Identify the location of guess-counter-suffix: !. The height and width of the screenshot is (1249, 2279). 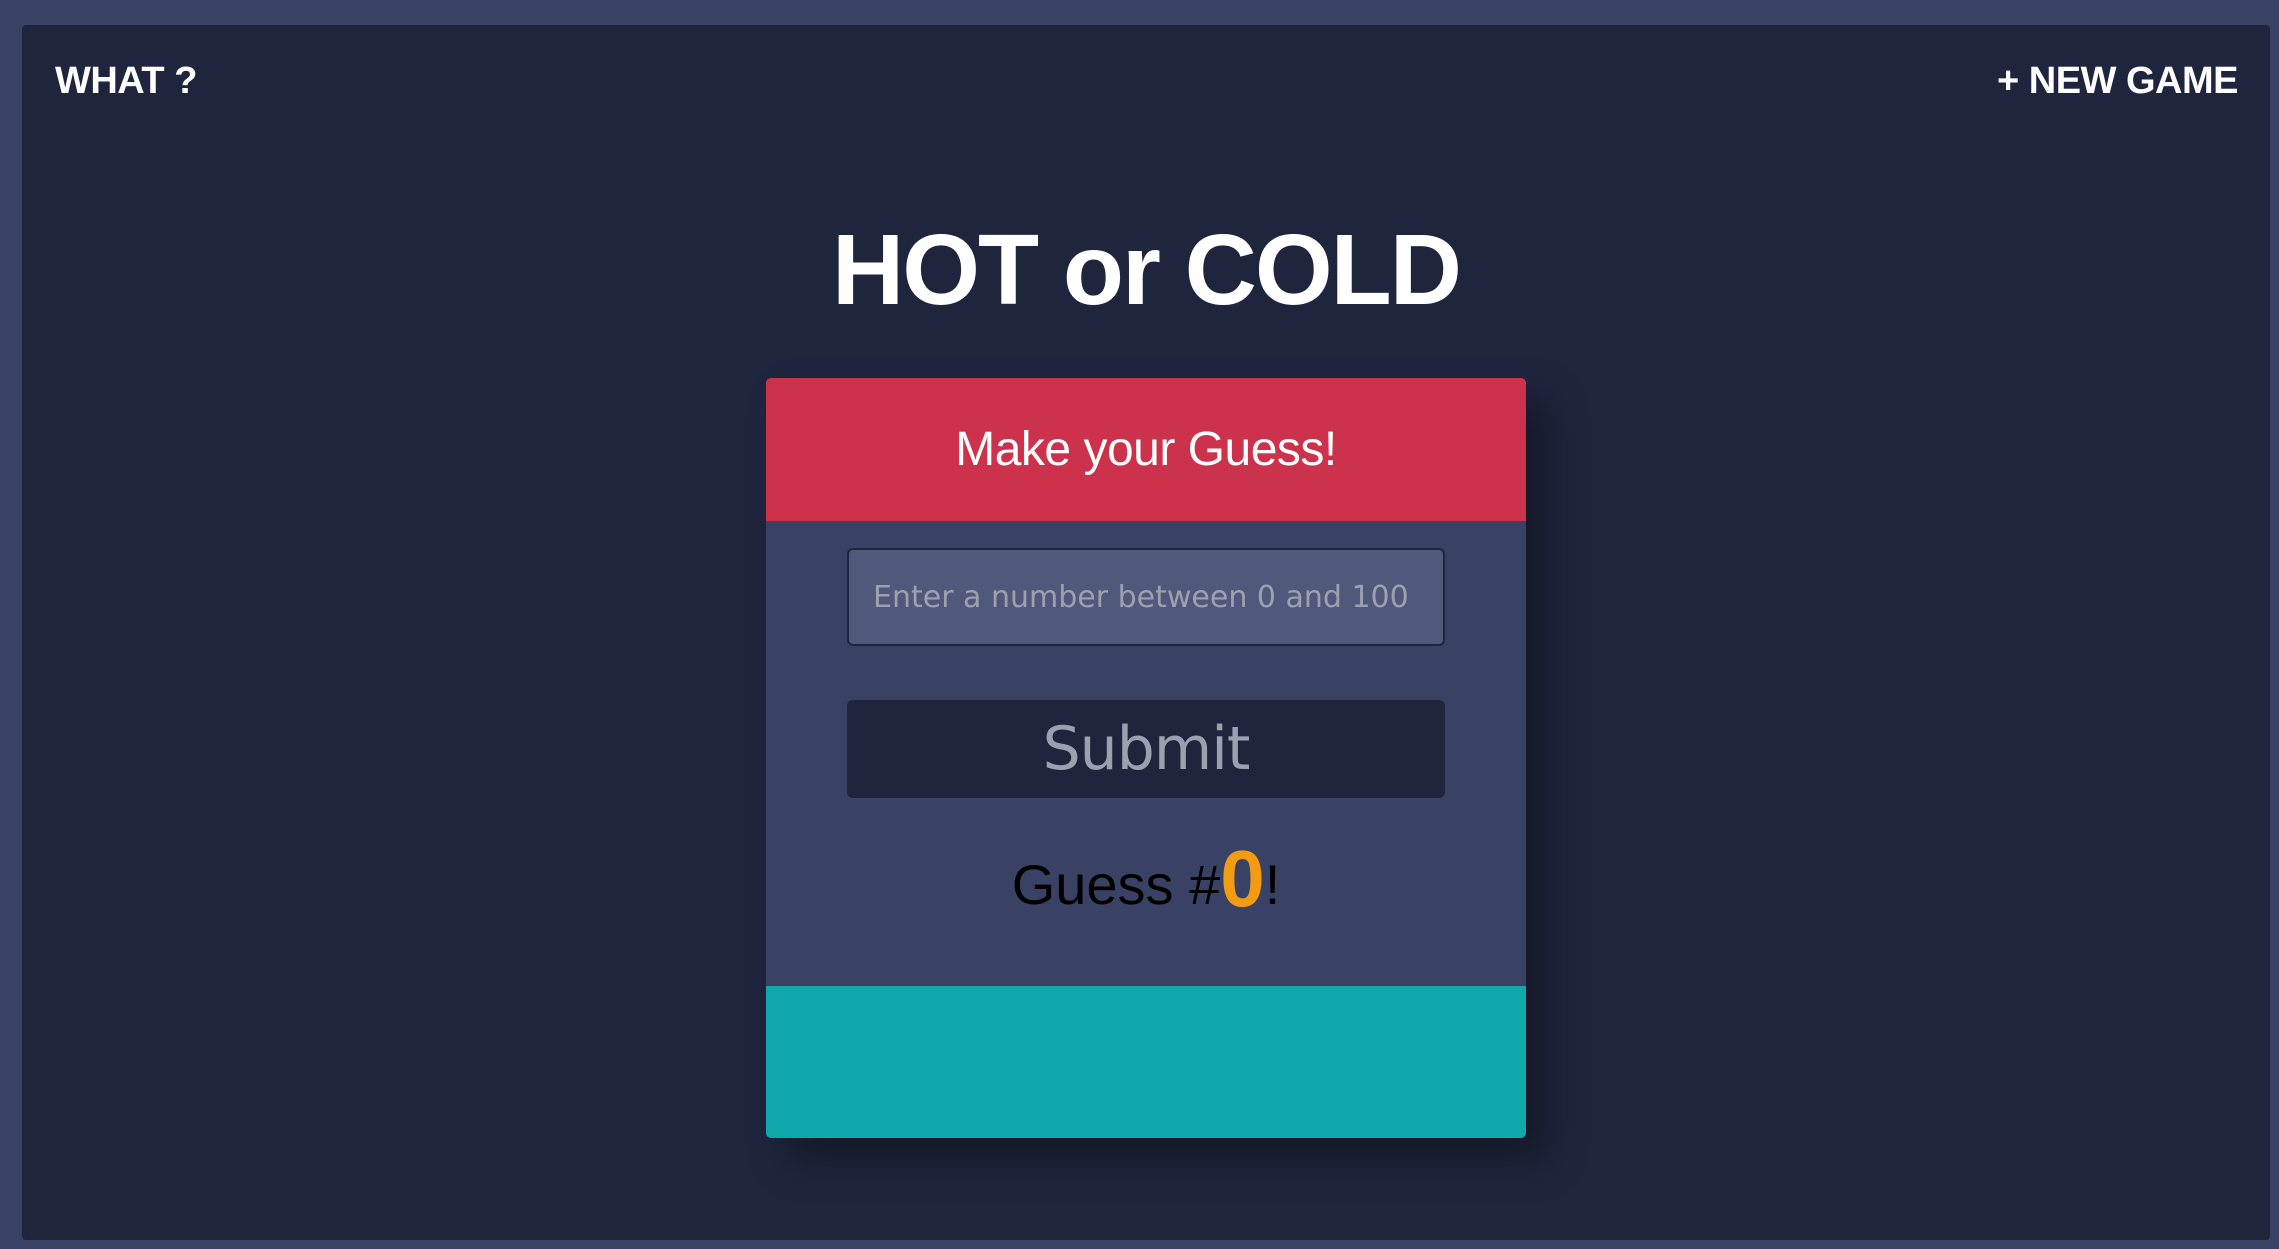
(1272, 884).